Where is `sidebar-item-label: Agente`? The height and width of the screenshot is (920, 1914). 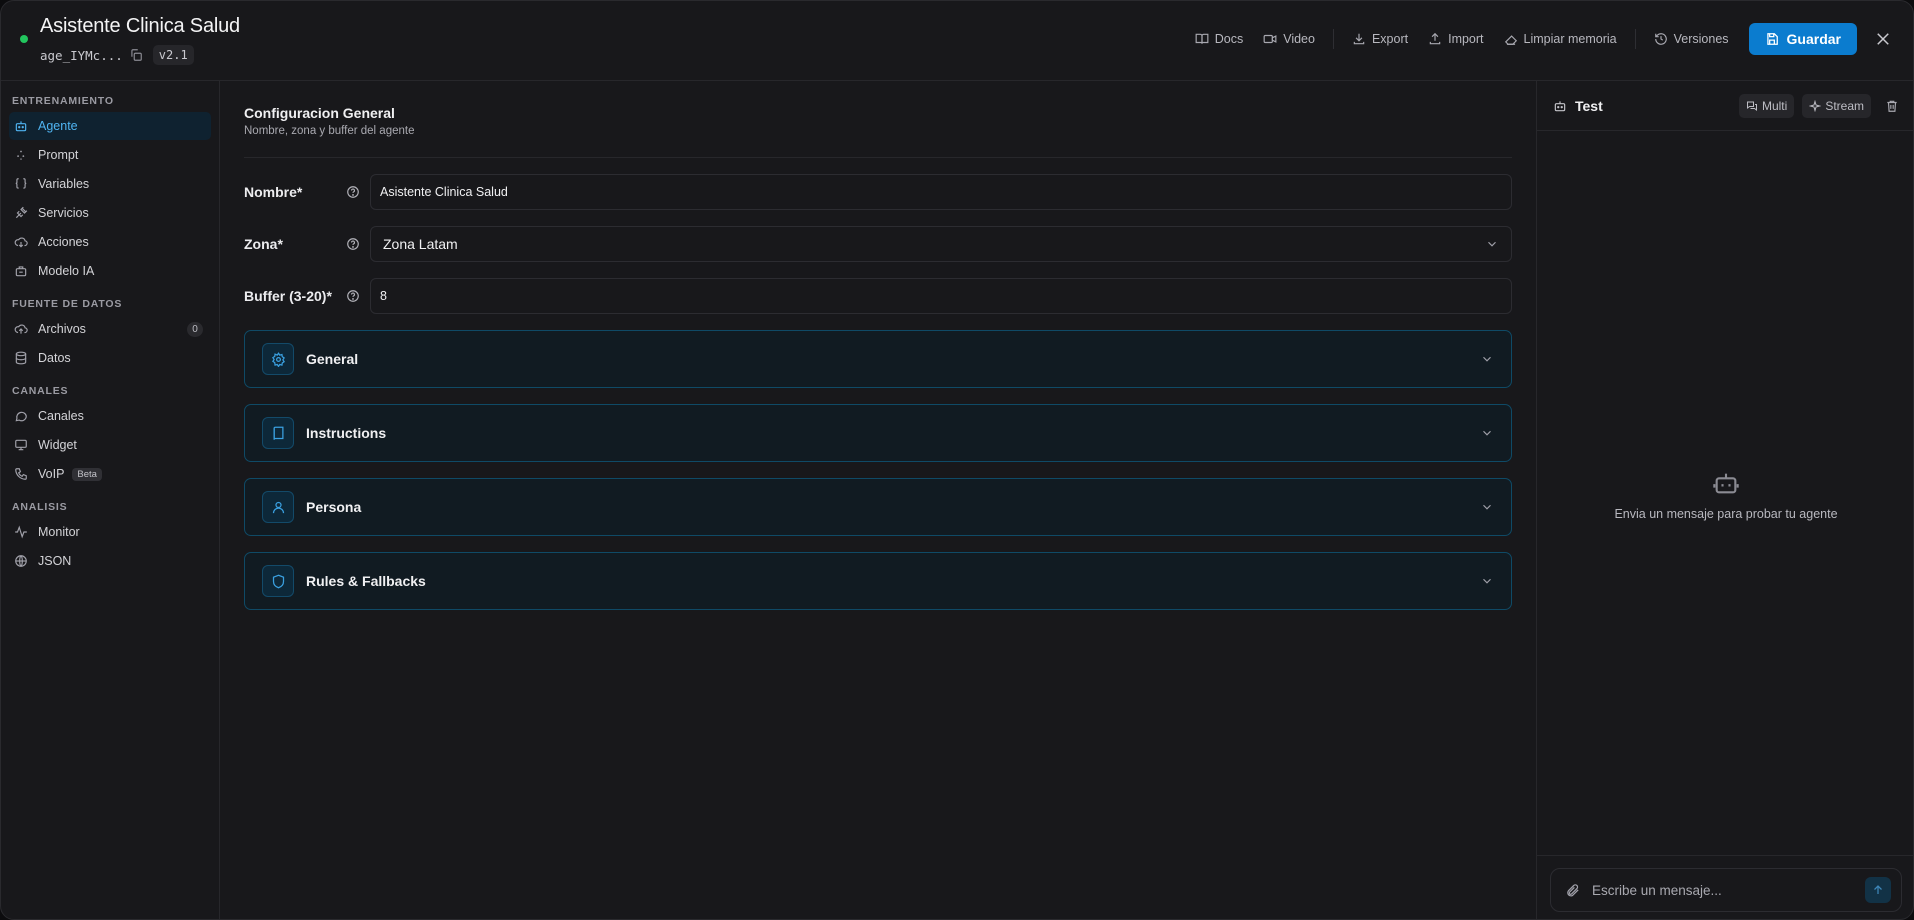 sidebar-item-label: Agente is located at coordinates (58, 126).